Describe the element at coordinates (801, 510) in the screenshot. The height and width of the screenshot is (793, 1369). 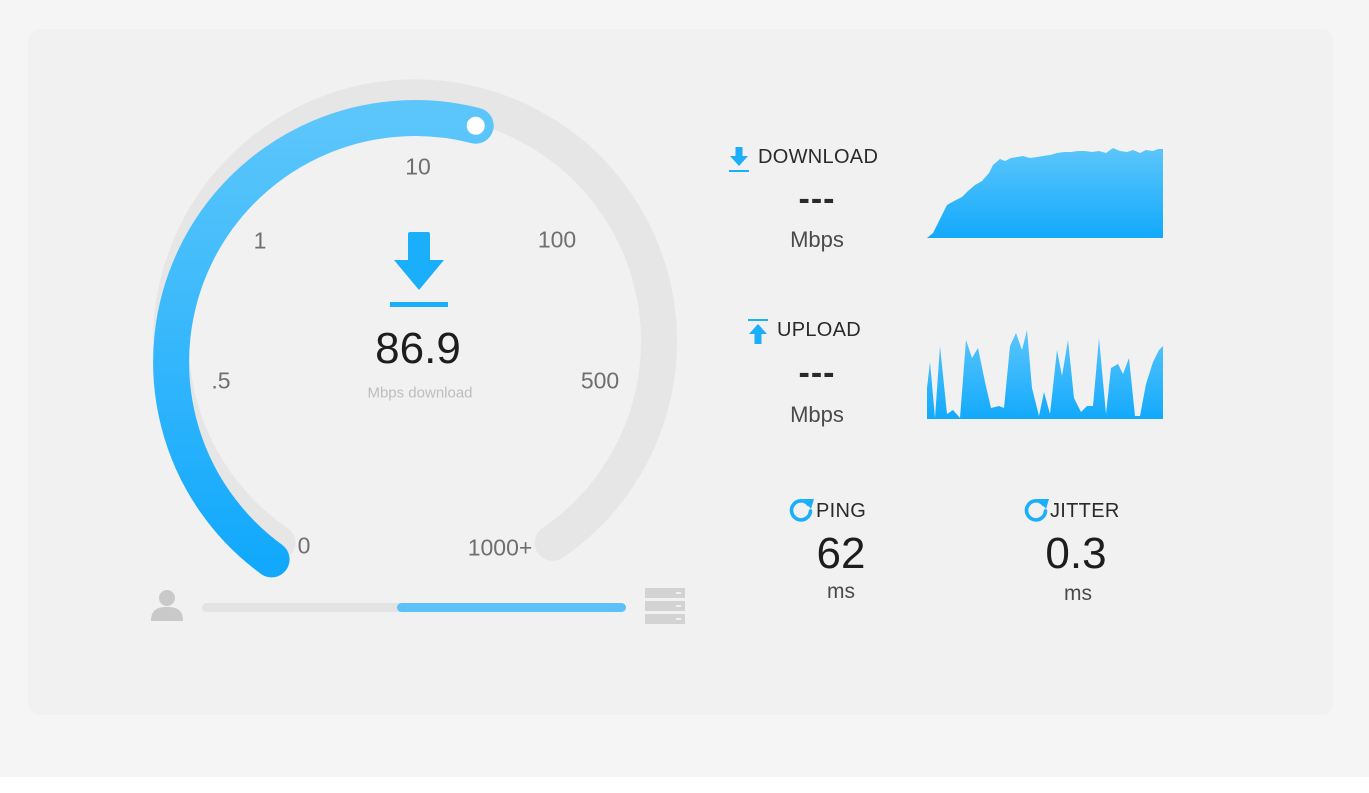
I see `ping-refresh-icon` at that location.